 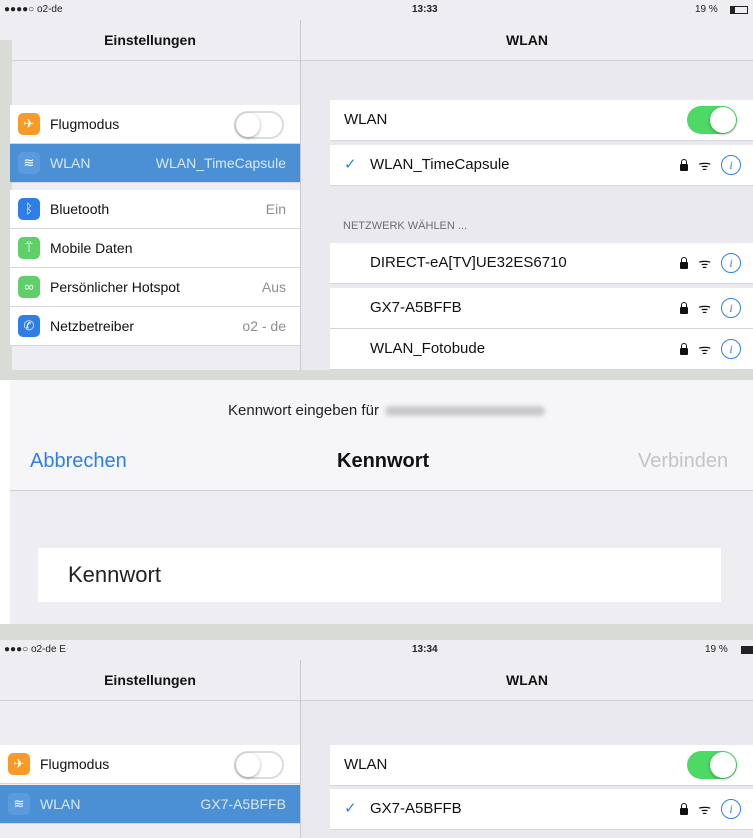 What do you see at coordinates (155, 209) in the screenshot?
I see `sidebar-item-bluetooth: ᛒ Bluetooth Ein` at bounding box center [155, 209].